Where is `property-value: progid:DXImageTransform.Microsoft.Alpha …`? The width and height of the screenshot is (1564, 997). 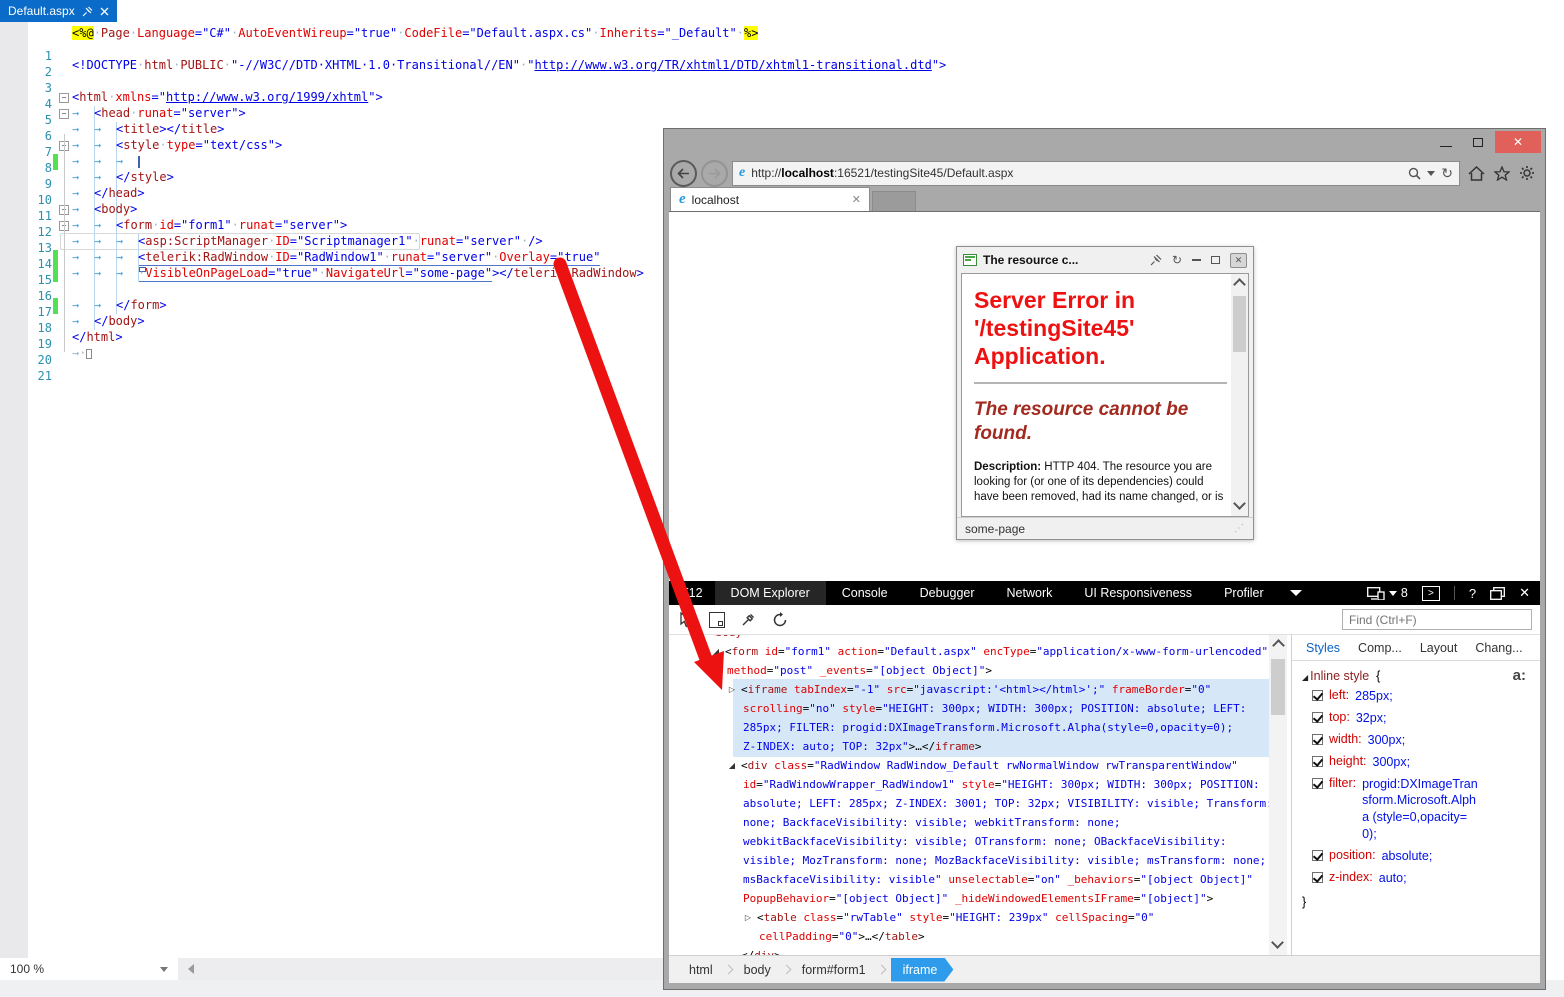
property-value: progid:DXImageTransform.Microsoft.Alpha … is located at coordinates (1421, 810).